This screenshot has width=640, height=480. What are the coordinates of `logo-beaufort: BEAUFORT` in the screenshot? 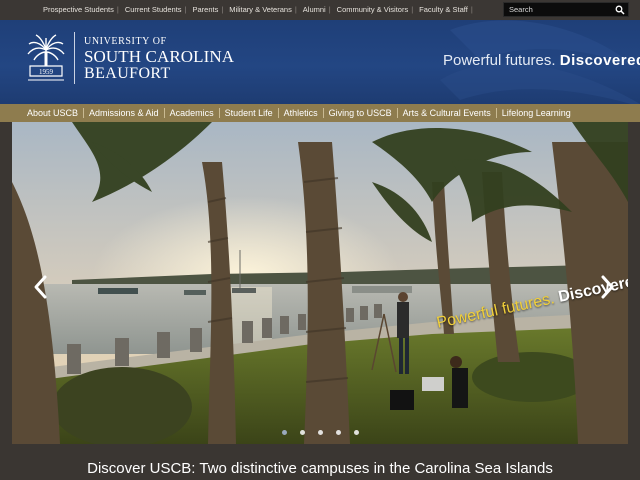 It's located at (127, 74).